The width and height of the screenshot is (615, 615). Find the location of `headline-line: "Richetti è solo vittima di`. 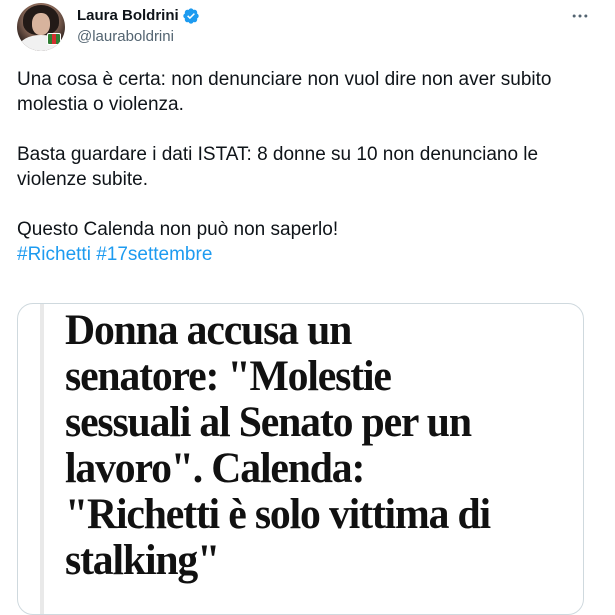

headline-line: "Richetti è solo vittima di is located at coordinates (278, 514).